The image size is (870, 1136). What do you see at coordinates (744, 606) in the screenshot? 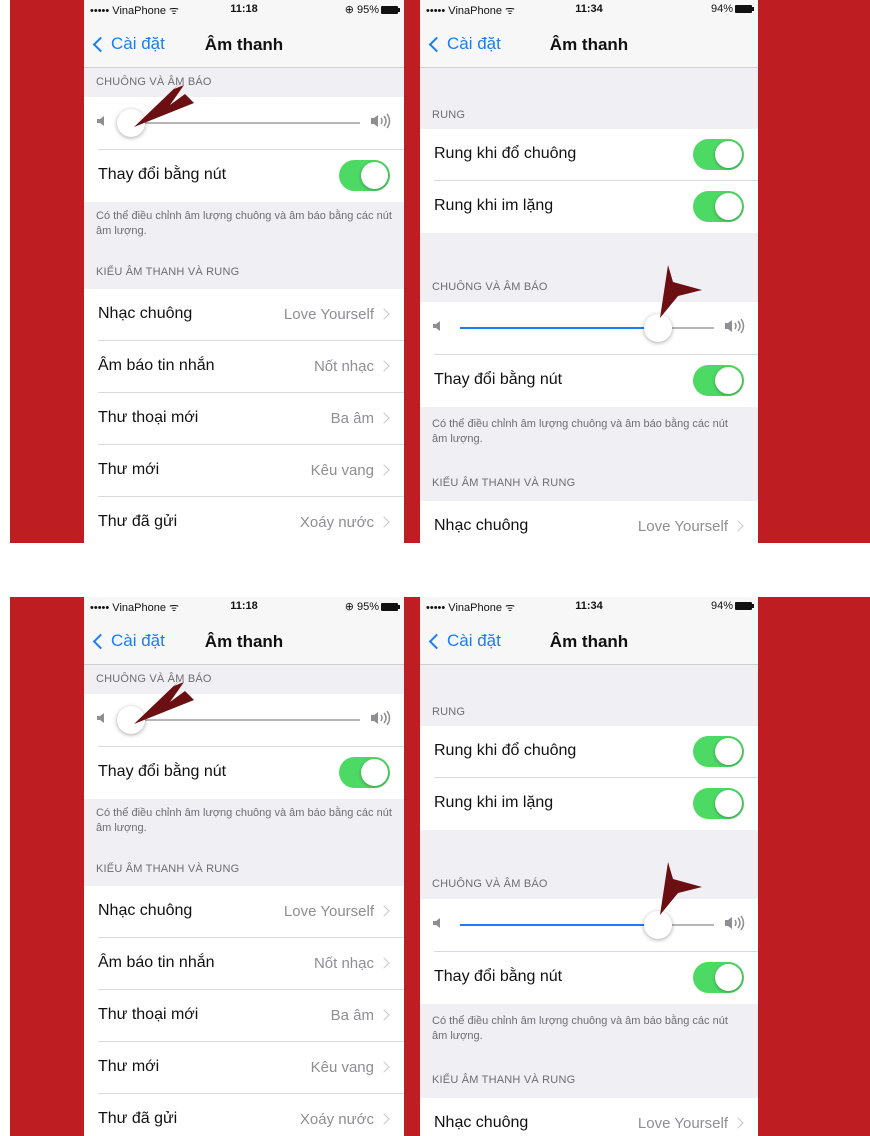
I see `battery-icon` at bounding box center [744, 606].